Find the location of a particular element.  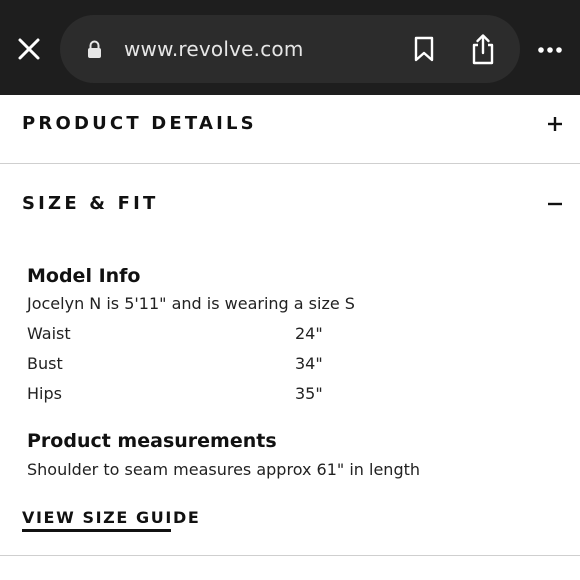

plus-icon is located at coordinates (555, 124).